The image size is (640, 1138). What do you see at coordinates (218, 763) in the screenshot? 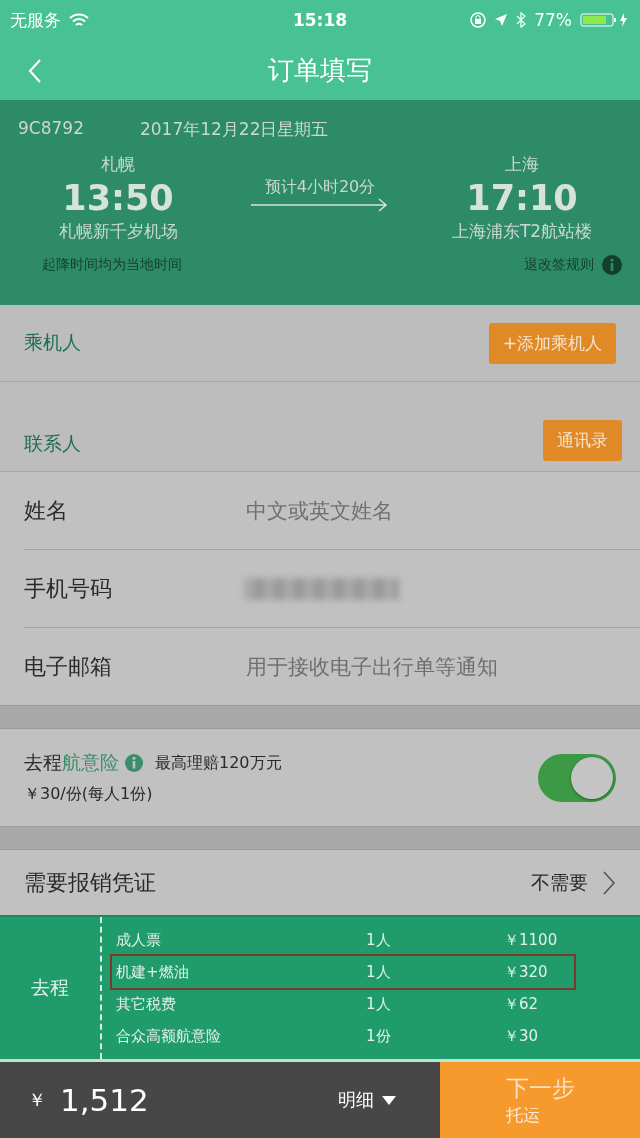
I see `claim-note: 最高理赔120万元` at bounding box center [218, 763].